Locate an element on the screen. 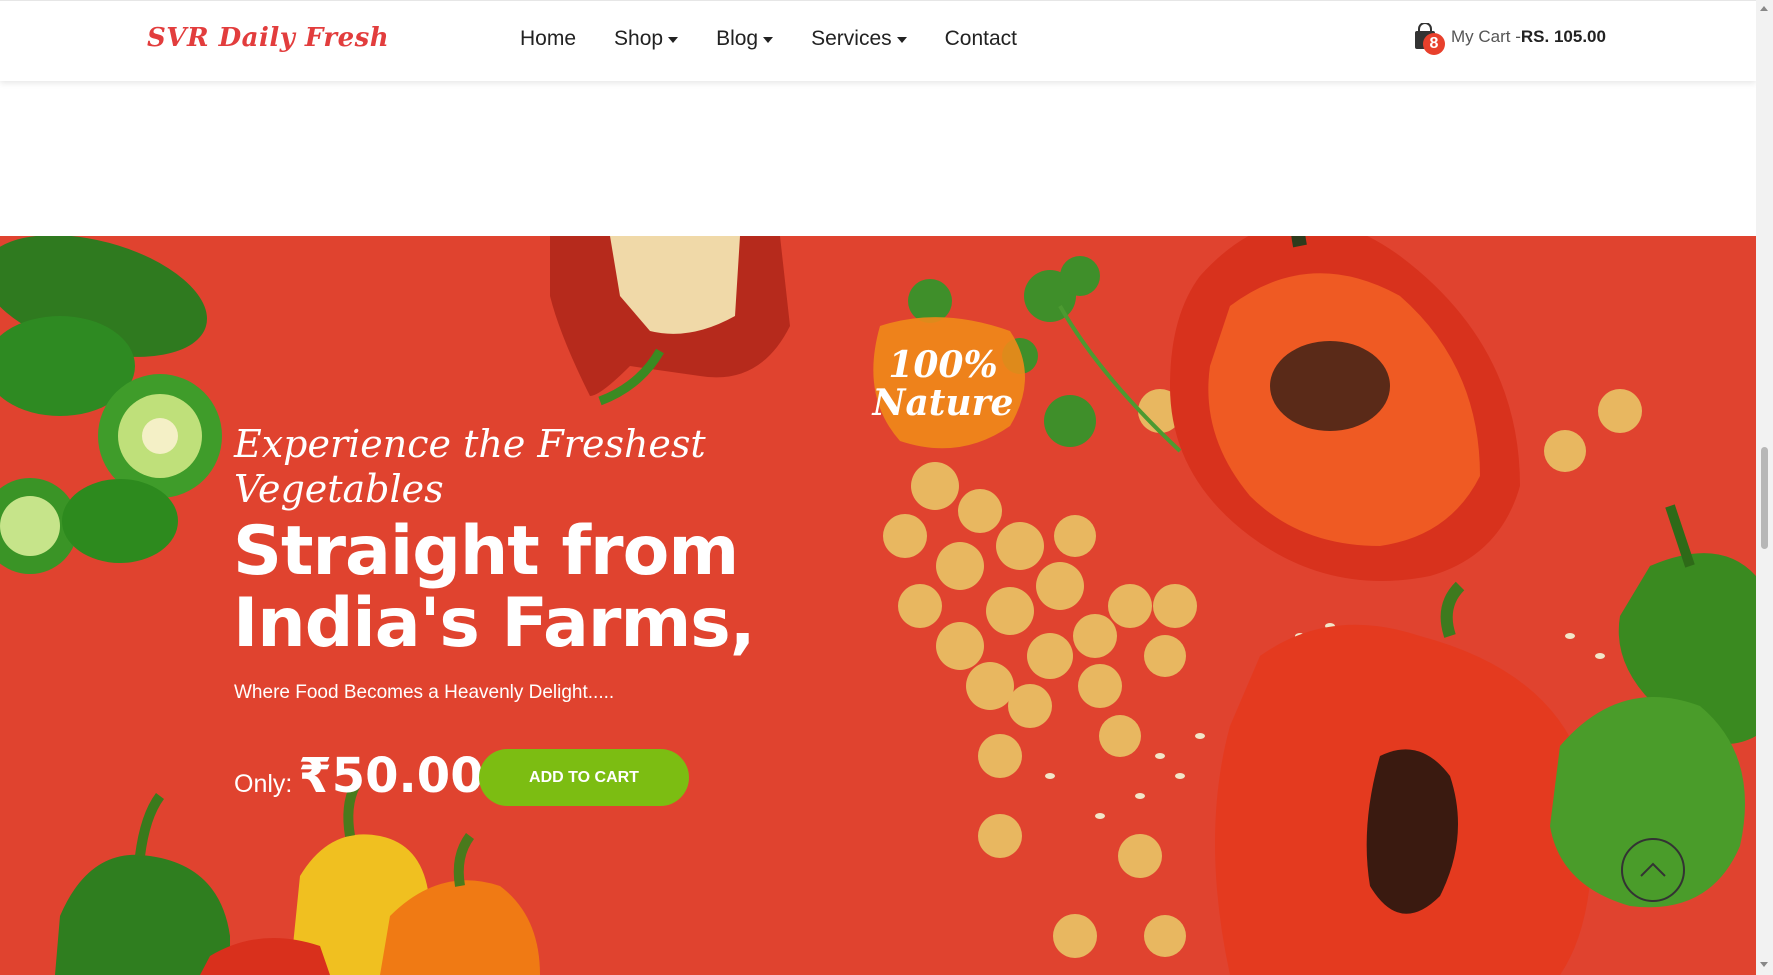 The height and width of the screenshot is (975, 1773). price-value: ₹50.00 is located at coordinates (391, 776).